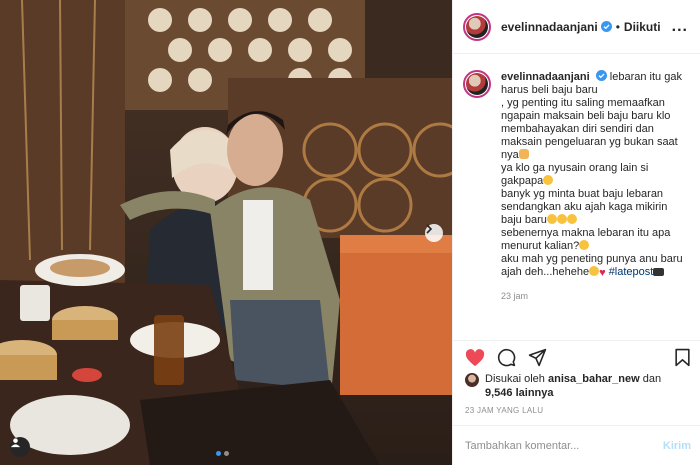  I want to click on bookmark-icon, so click(682, 357).